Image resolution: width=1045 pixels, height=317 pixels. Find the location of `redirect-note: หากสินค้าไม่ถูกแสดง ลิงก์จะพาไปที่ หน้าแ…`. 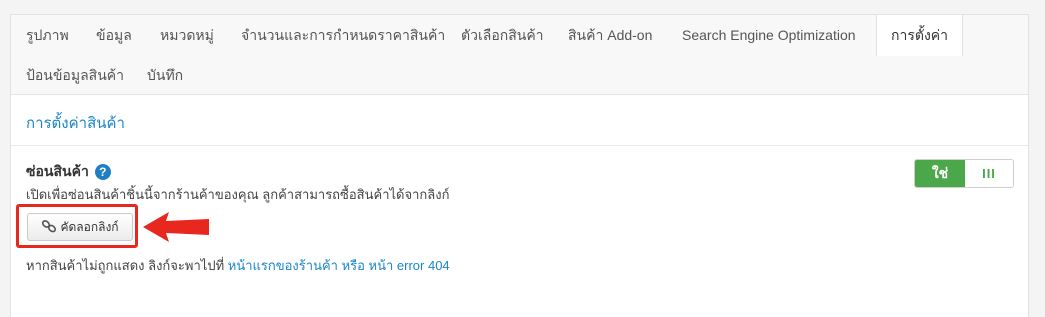

redirect-note: หากสินค้าไม่ถูกแสดง ลิงก์จะพาไปที่ หน้าแ… is located at coordinates (238, 265).